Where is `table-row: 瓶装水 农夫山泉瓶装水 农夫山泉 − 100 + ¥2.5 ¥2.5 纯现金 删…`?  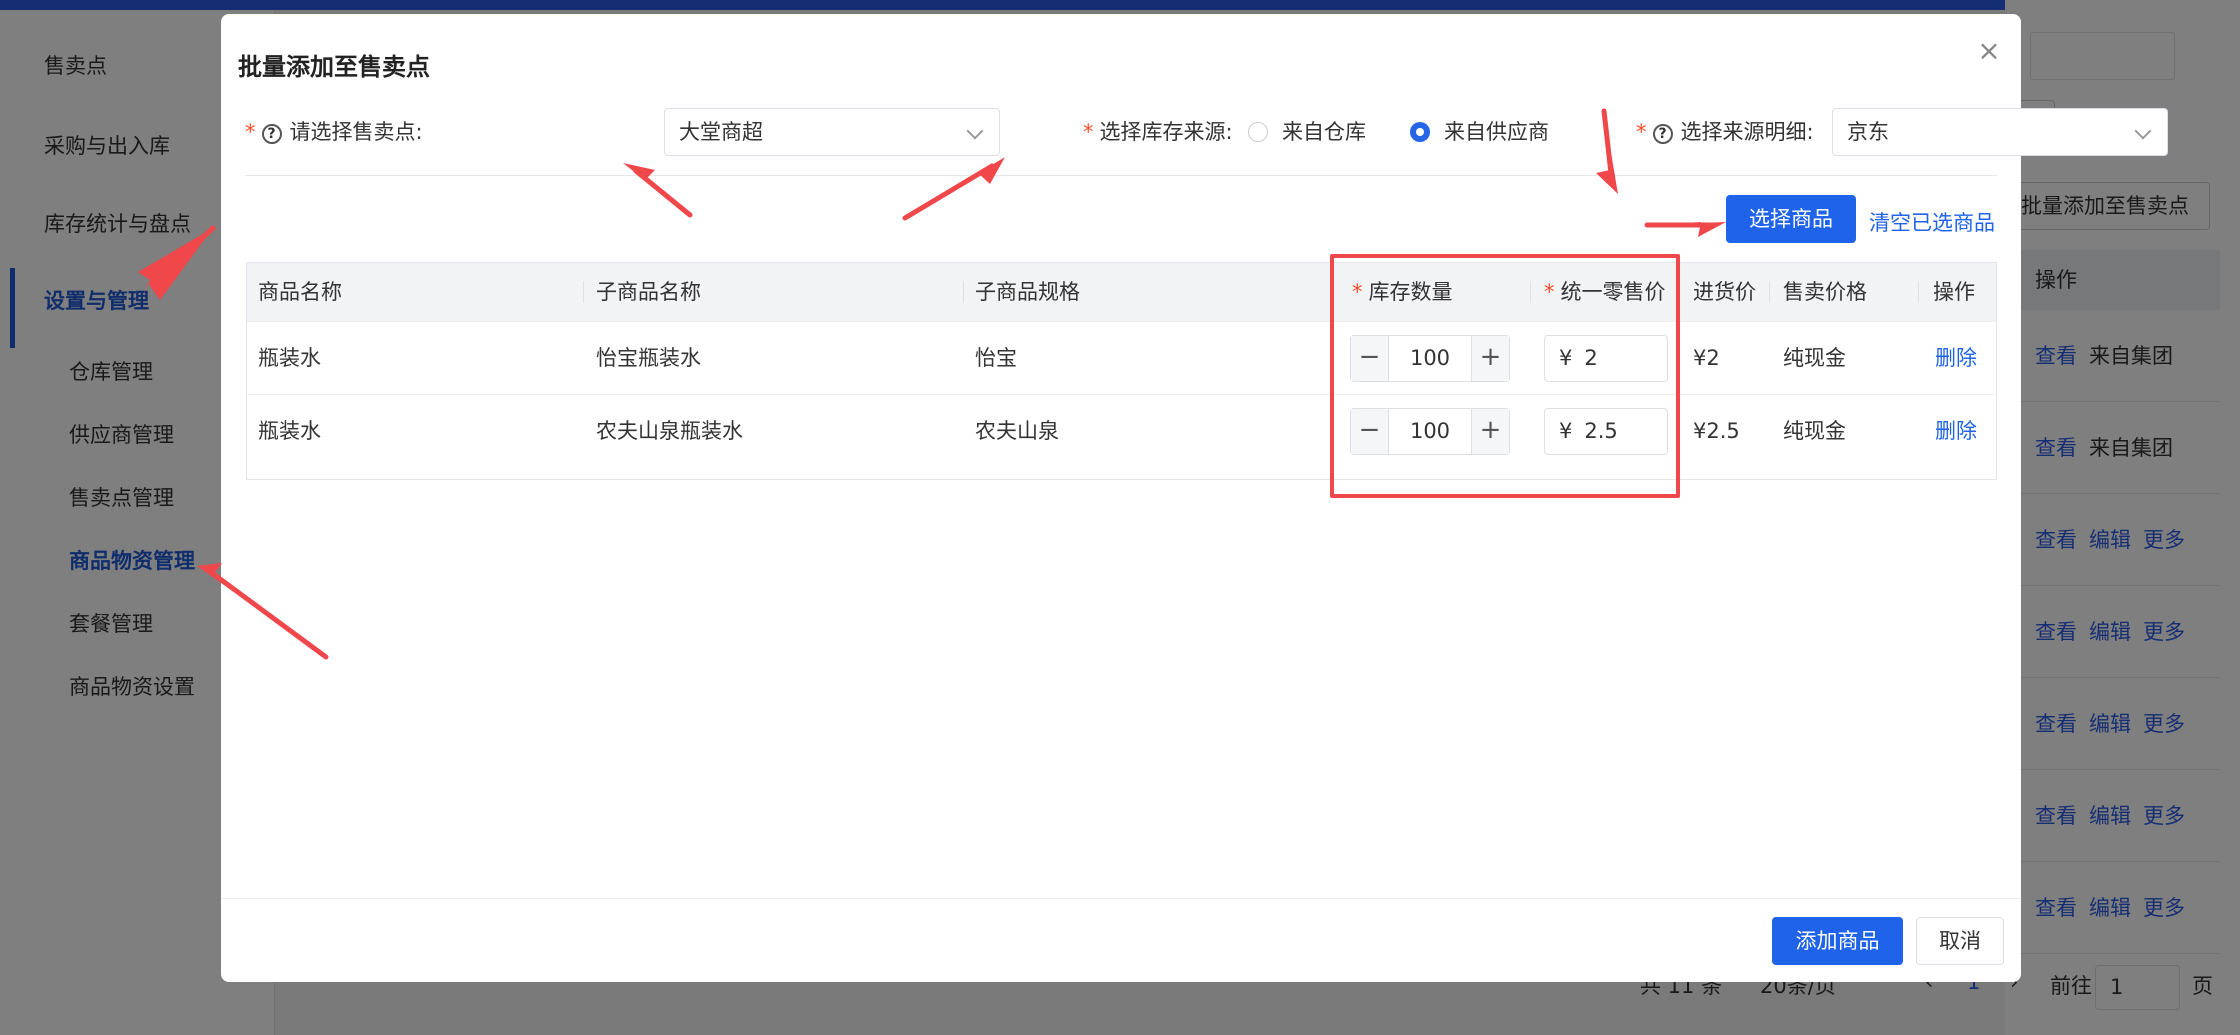 table-row: 瓶装水 农夫山泉瓶装水 农夫山泉 − 100 + ¥2.5 ¥2.5 纯现金 删… is located at coordinates (1121, 430).